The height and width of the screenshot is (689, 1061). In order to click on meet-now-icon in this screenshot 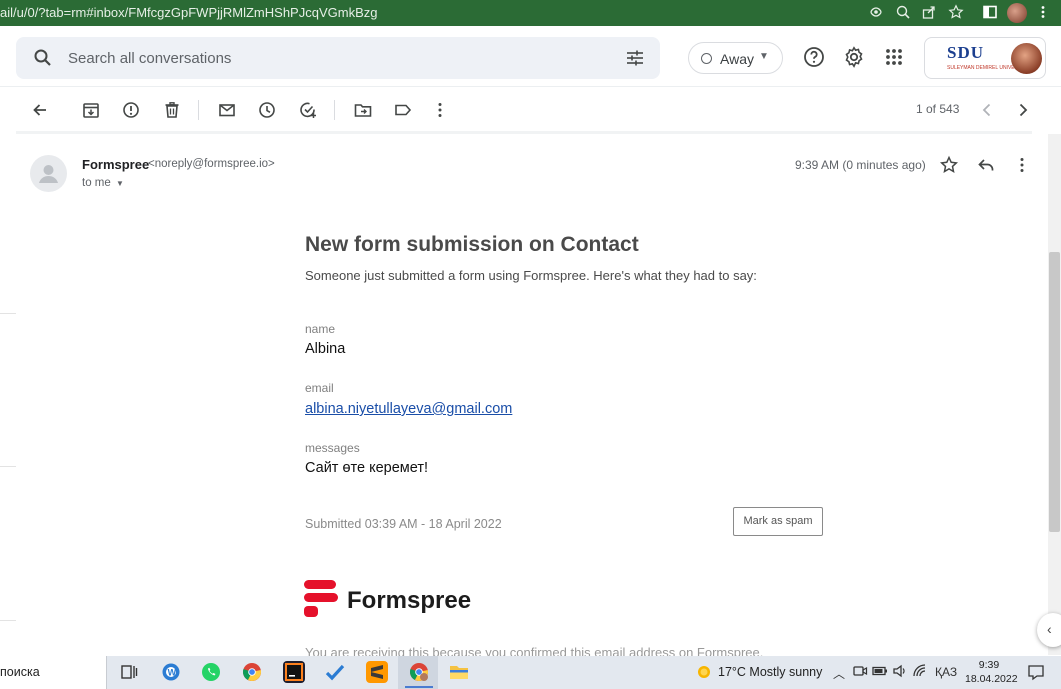, I will do `click(860, 671)`.